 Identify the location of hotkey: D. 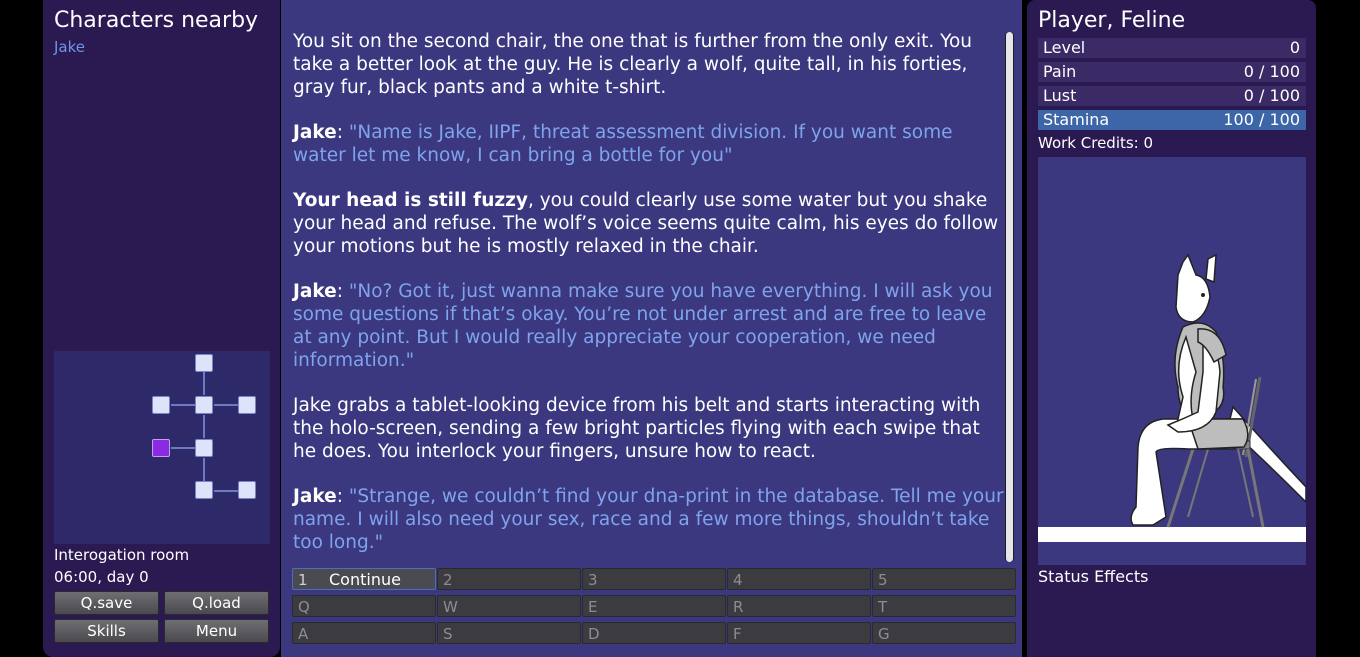
(594, 634).